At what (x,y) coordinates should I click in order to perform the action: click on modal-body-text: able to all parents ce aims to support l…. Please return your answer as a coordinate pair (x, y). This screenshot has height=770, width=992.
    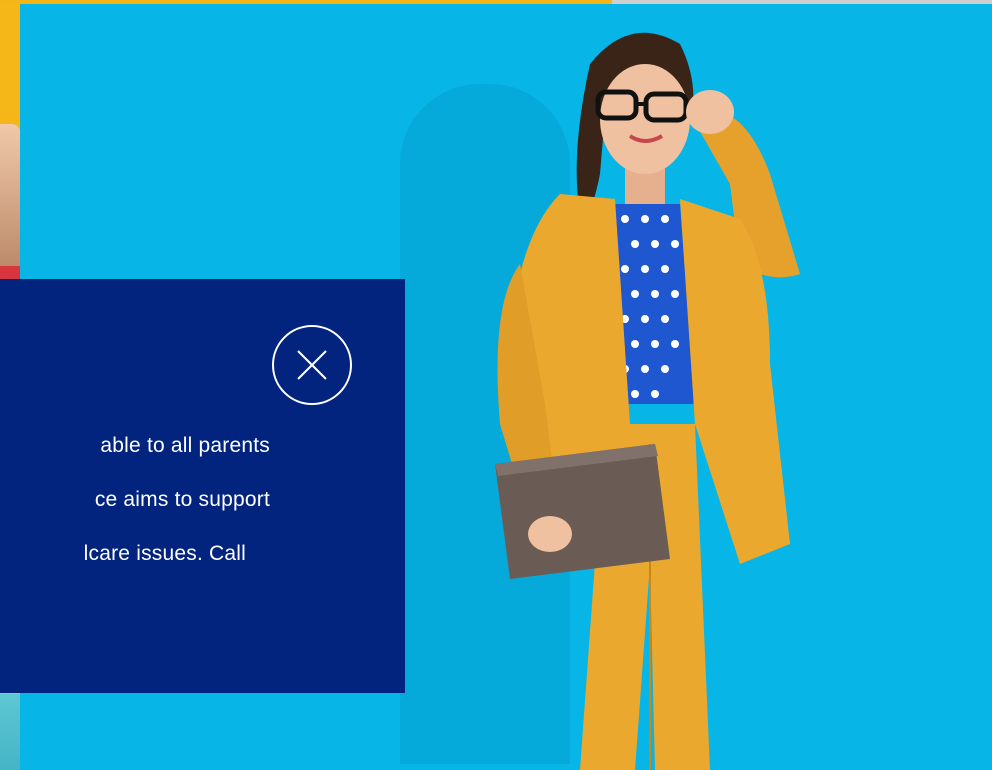
    Looking at the image, I should click on (135, 499).